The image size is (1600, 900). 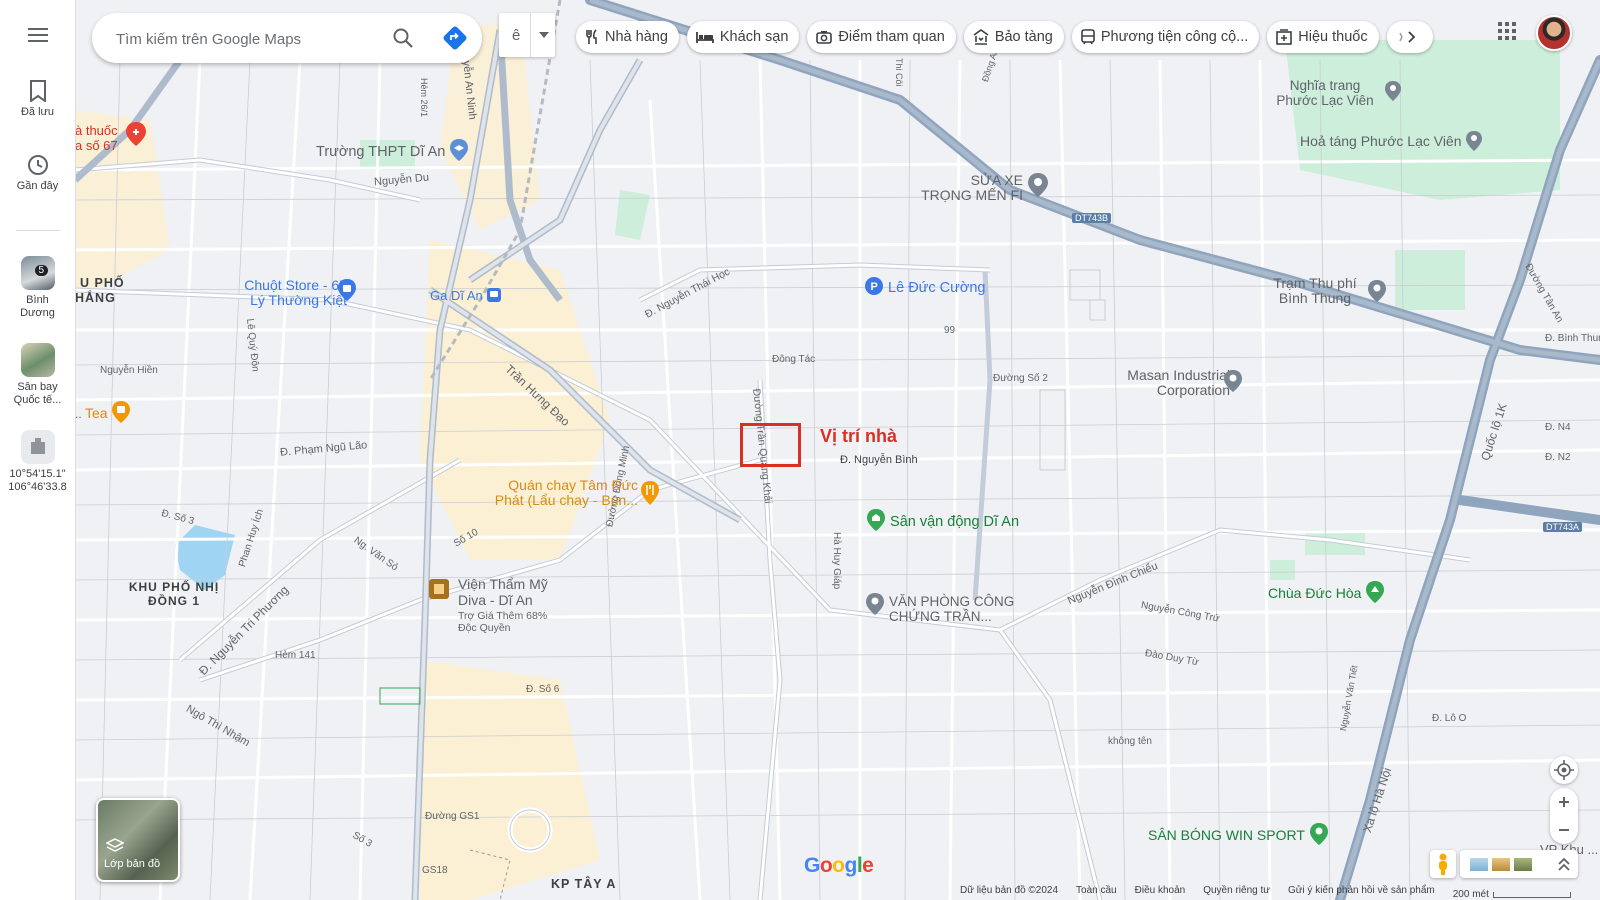 I want to click on camera-icon, so click(x=824, y=37).